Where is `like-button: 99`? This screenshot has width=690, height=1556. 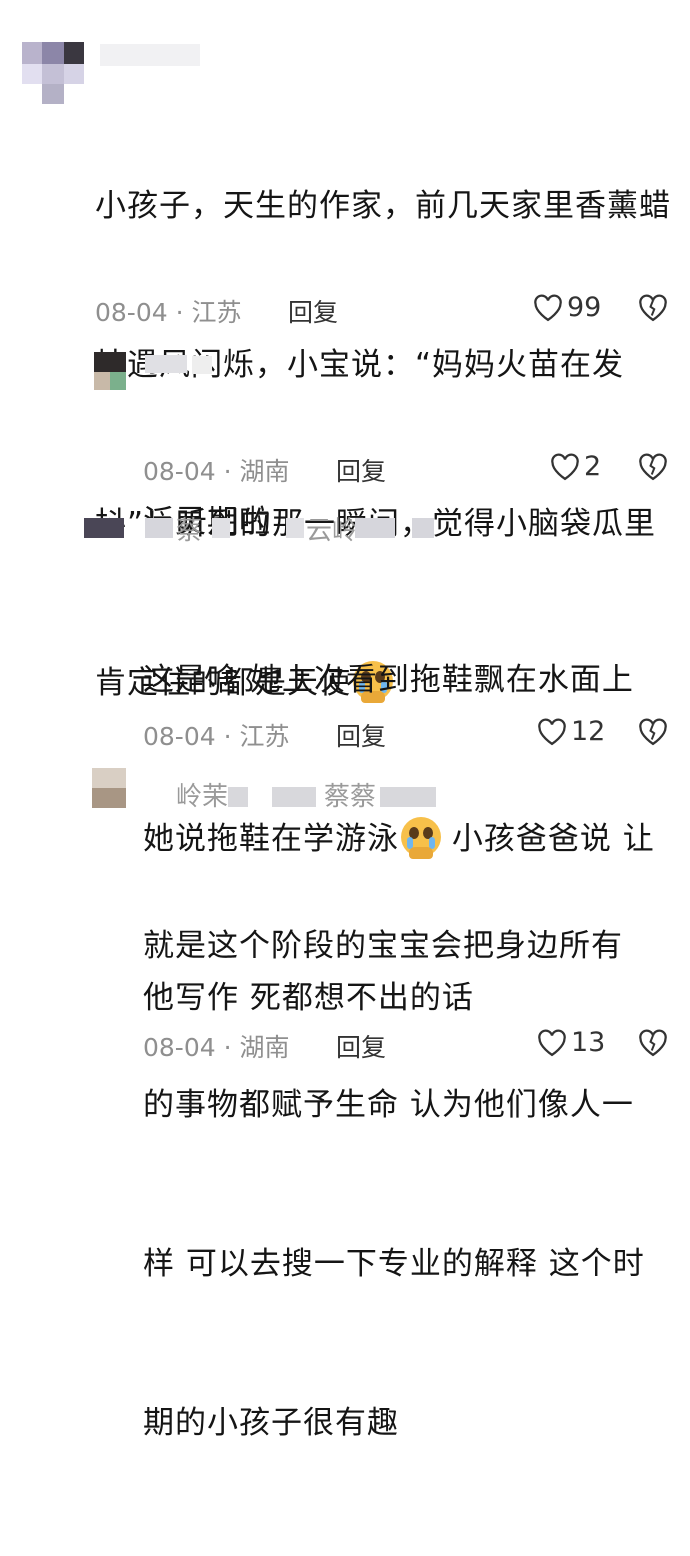 like-button: 99 is located at coordinates (567, 307).